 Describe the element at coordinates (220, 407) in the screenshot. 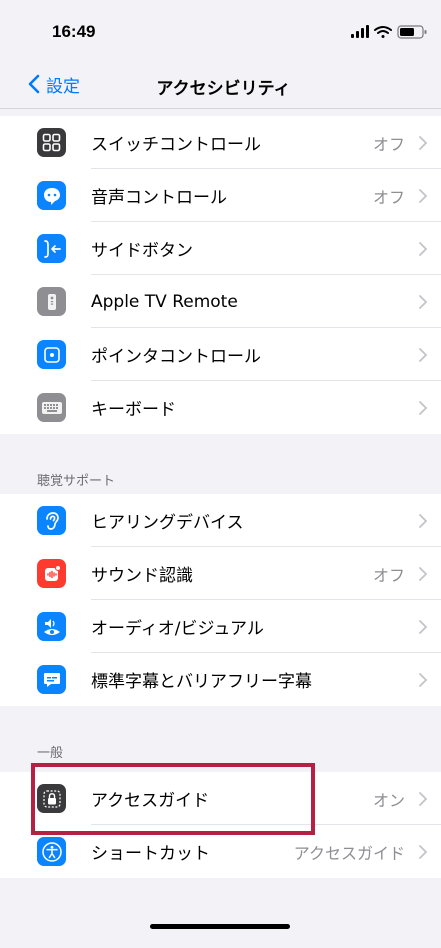

I see `list-item: キーボード` at that location.